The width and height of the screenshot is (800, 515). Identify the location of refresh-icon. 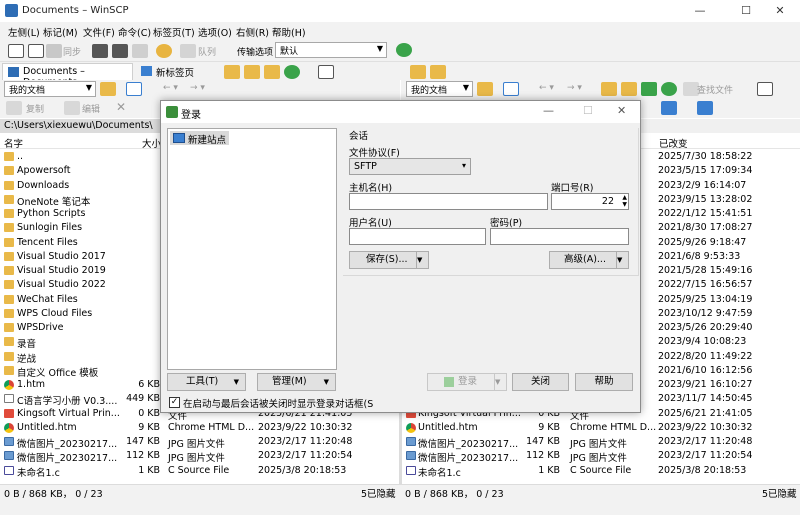
(292, 72).